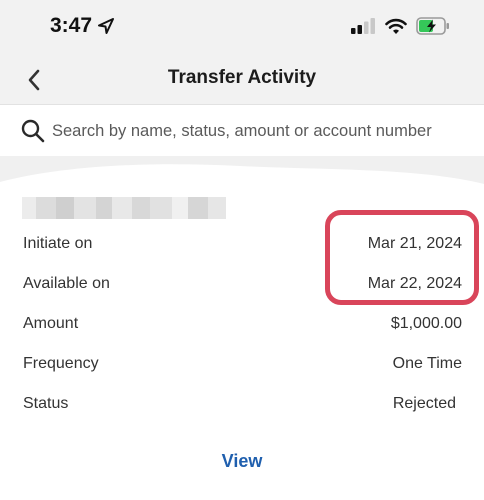 The height and width of the screenshot is (500, 484). Describe the element at coordinates (124, 208) in the screenshot. I see `redacted-account-name` at that location.